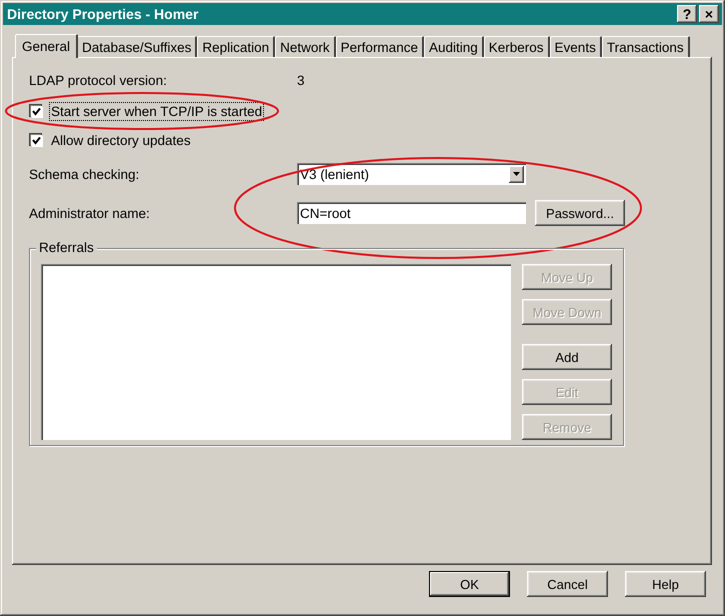  What do you see at coordinates (98, 80) in the screenshot?
I see `field-label: LDAP protocol version:` at bounding box center [98, 80].